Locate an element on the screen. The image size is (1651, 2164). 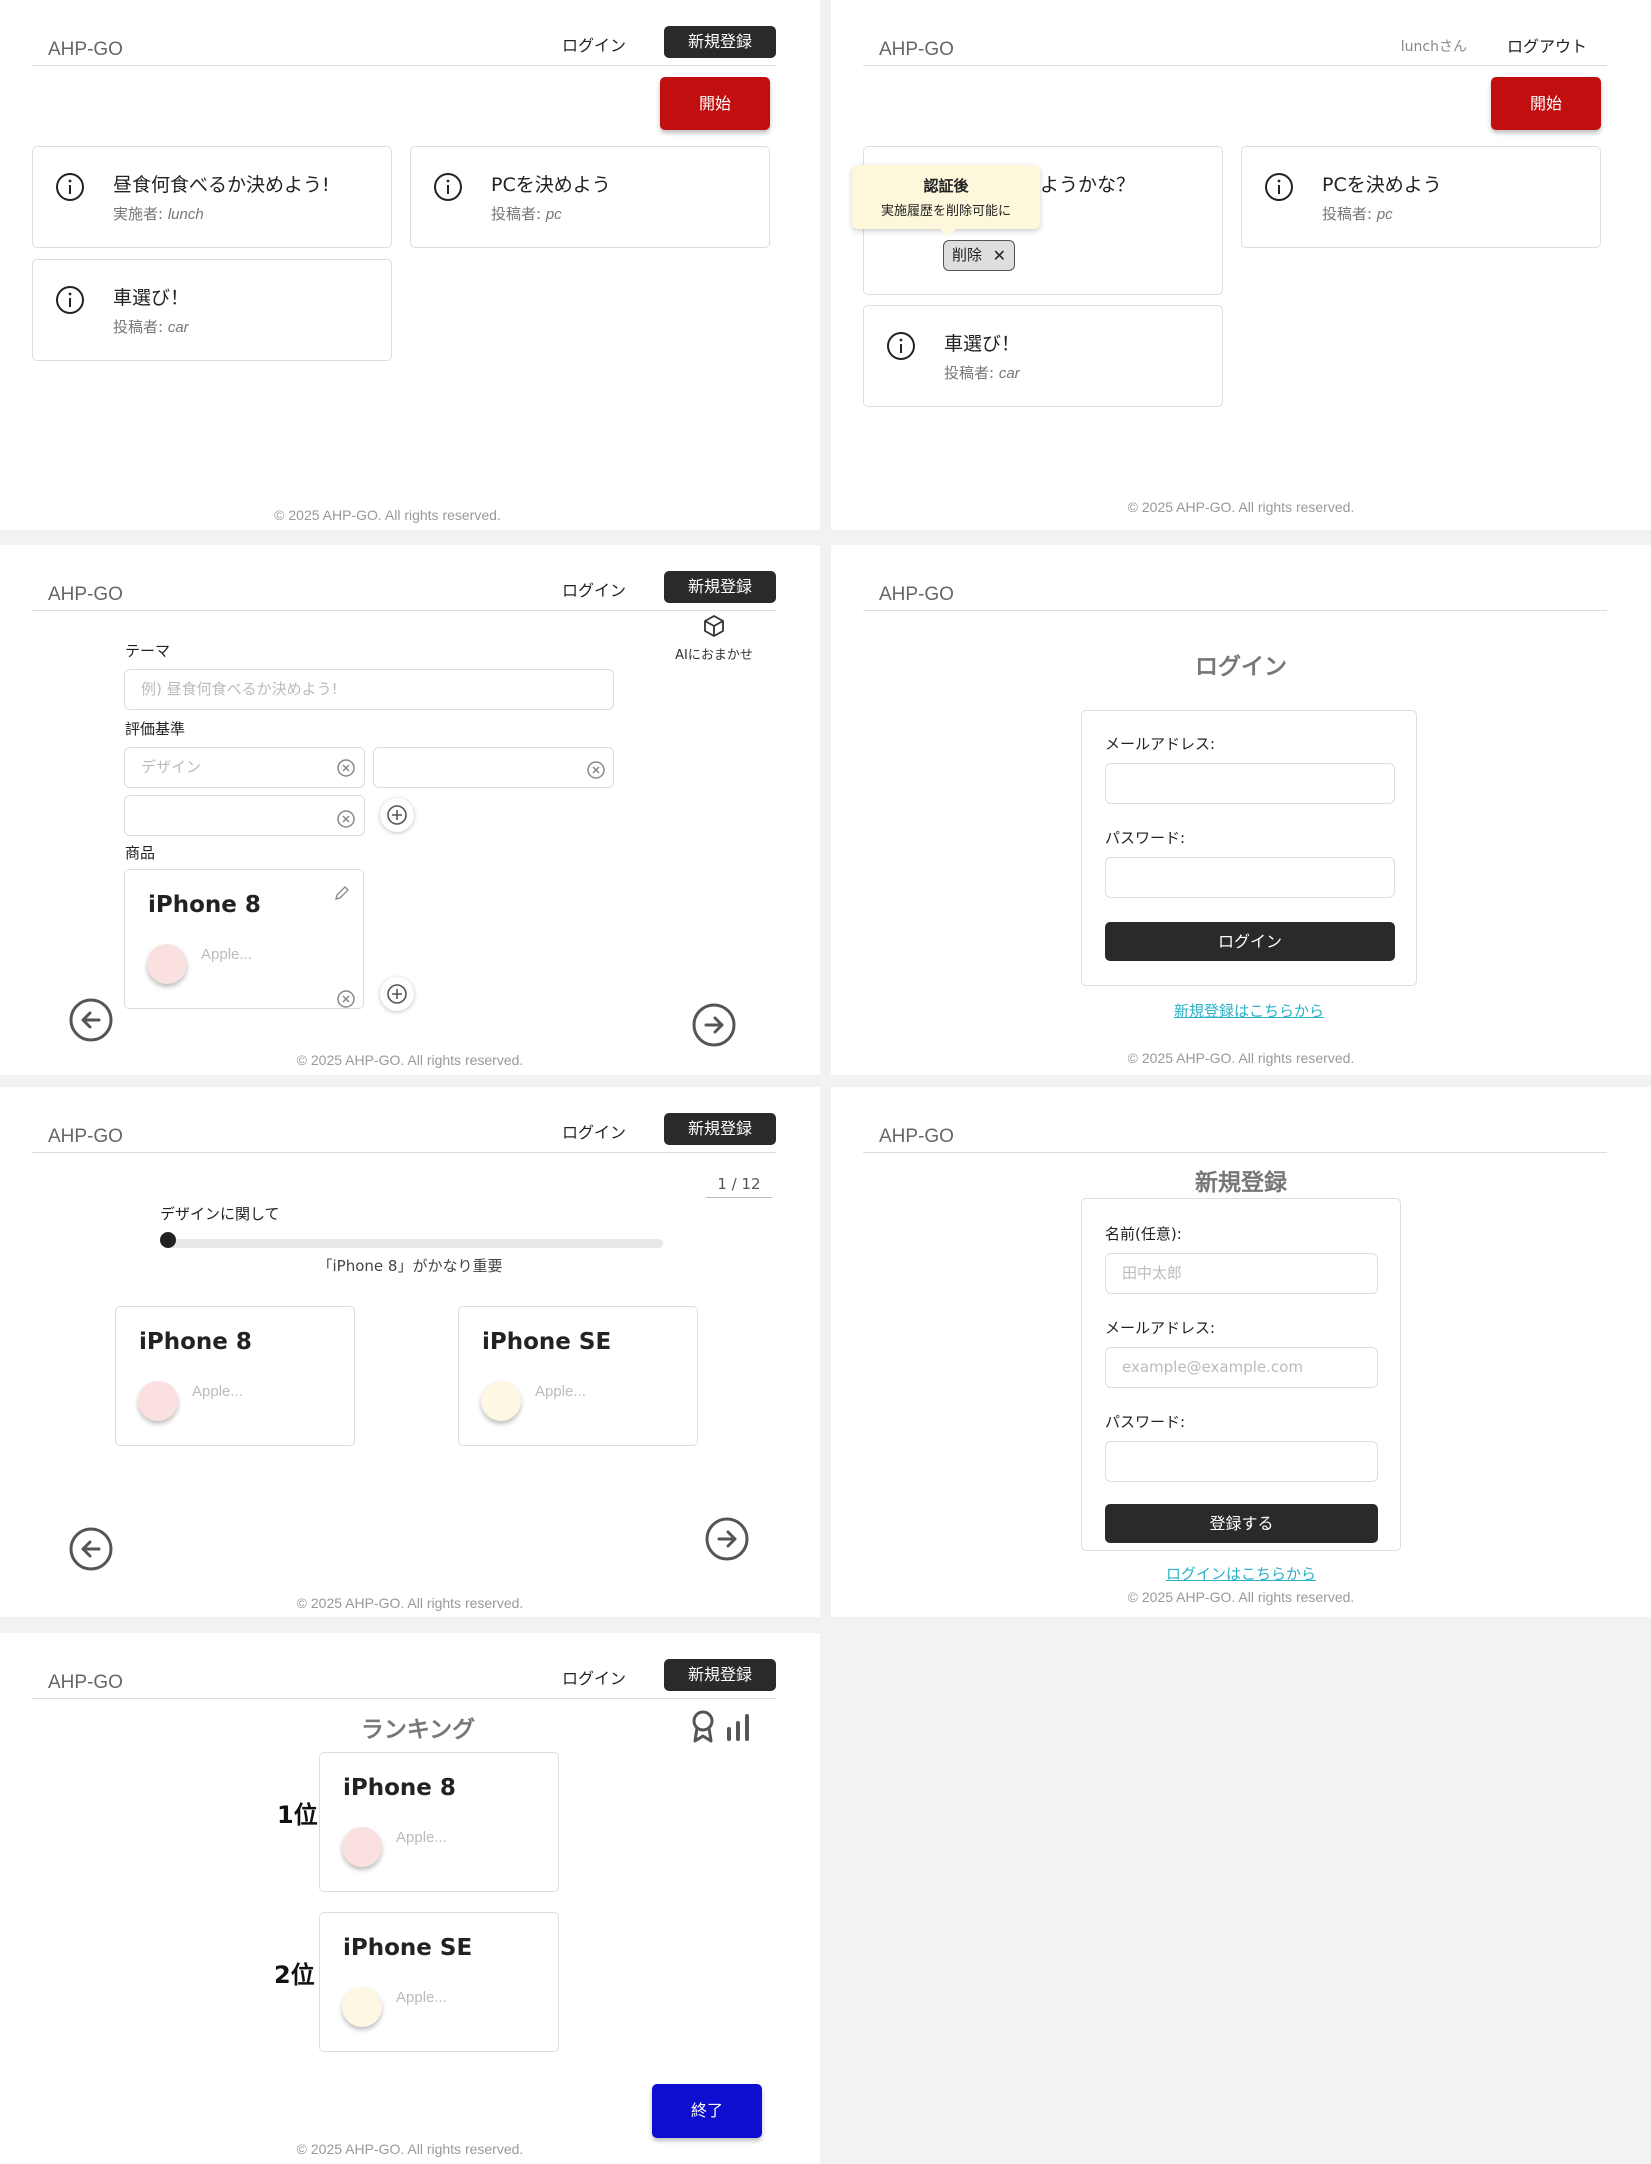
bar-chart-icon is located at coordinates (738, 1727).